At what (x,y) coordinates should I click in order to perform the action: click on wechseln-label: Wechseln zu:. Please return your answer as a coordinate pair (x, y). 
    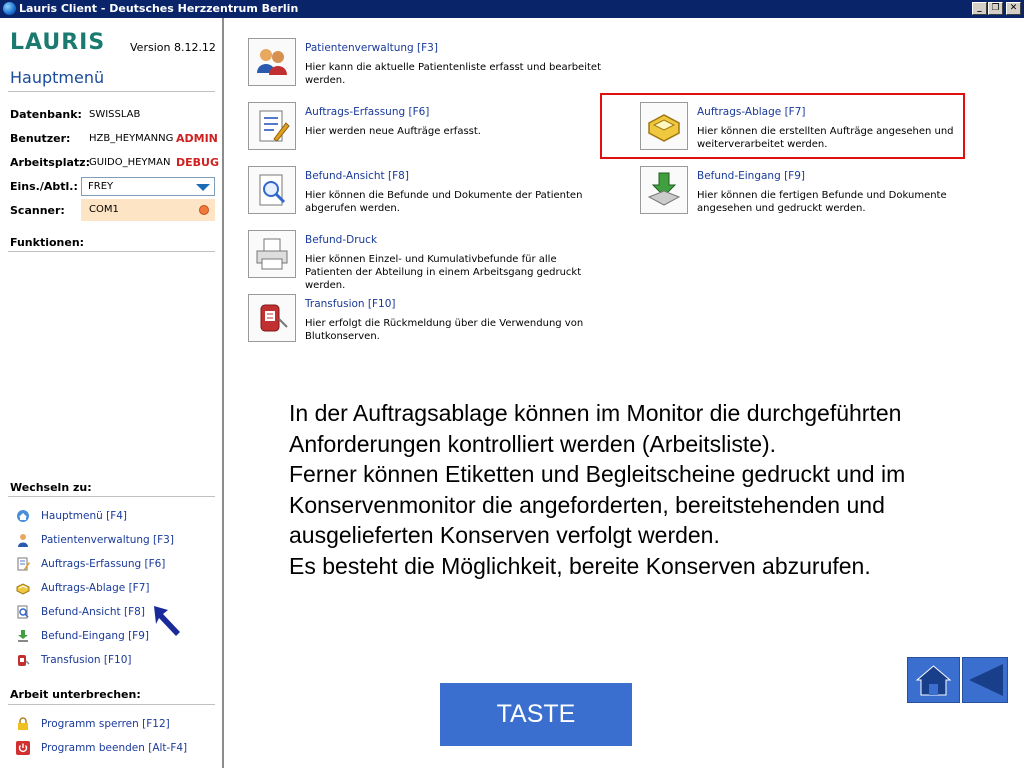
    Looking at the image, I should click on (51, 487).